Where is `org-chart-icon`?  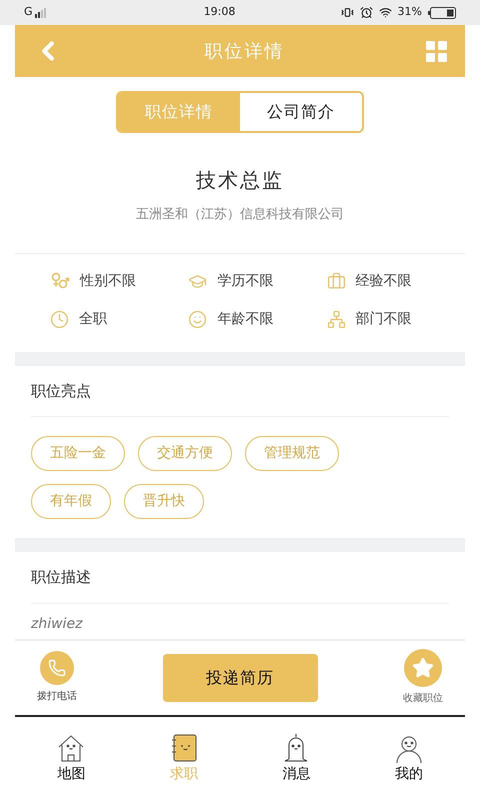
org-chart-icon is located at coordinates (336, 319).